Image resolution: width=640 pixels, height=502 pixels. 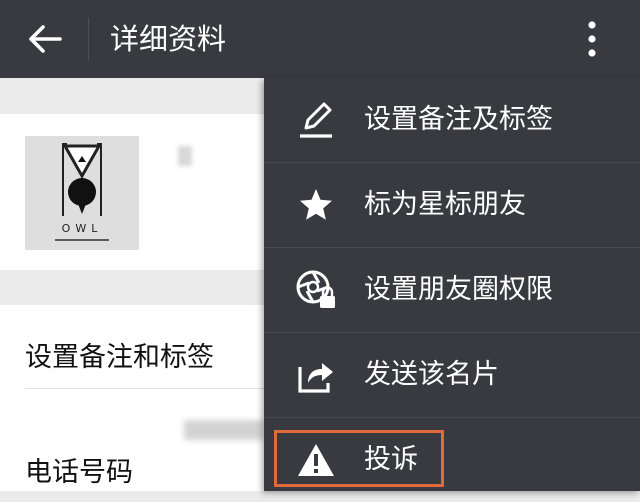 I want to click on menu-item-report: 投诉, so click(x=452, y=460).